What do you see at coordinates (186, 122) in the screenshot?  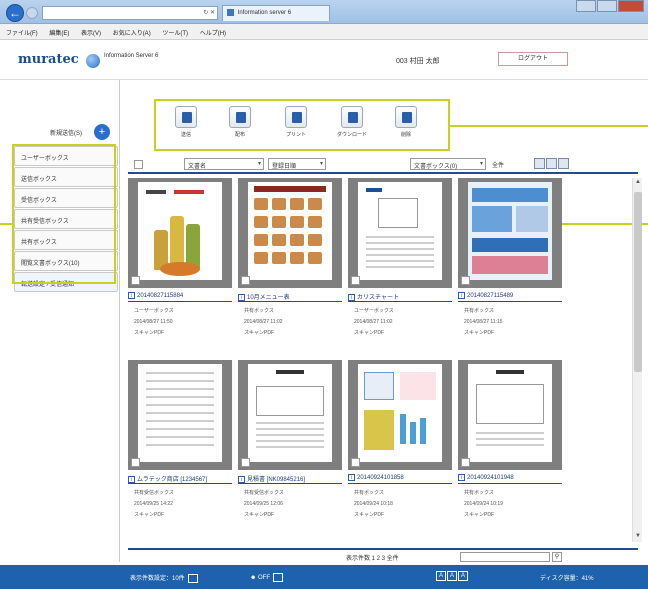 I see `send-button: 送信` at bounding box center [186, 122].